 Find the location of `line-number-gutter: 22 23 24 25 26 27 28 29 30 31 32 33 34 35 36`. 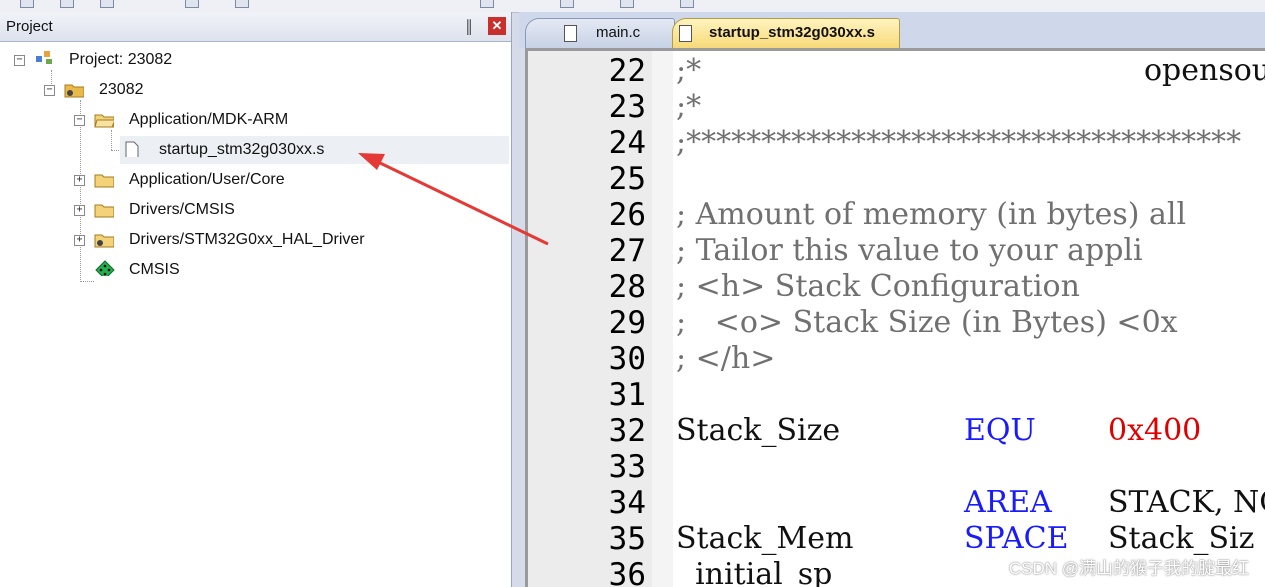

line-number-gutter: 22 23 24 25 26 27 28 29 30 31 32 33 34 35 36 is located at coordinates (590, 319).